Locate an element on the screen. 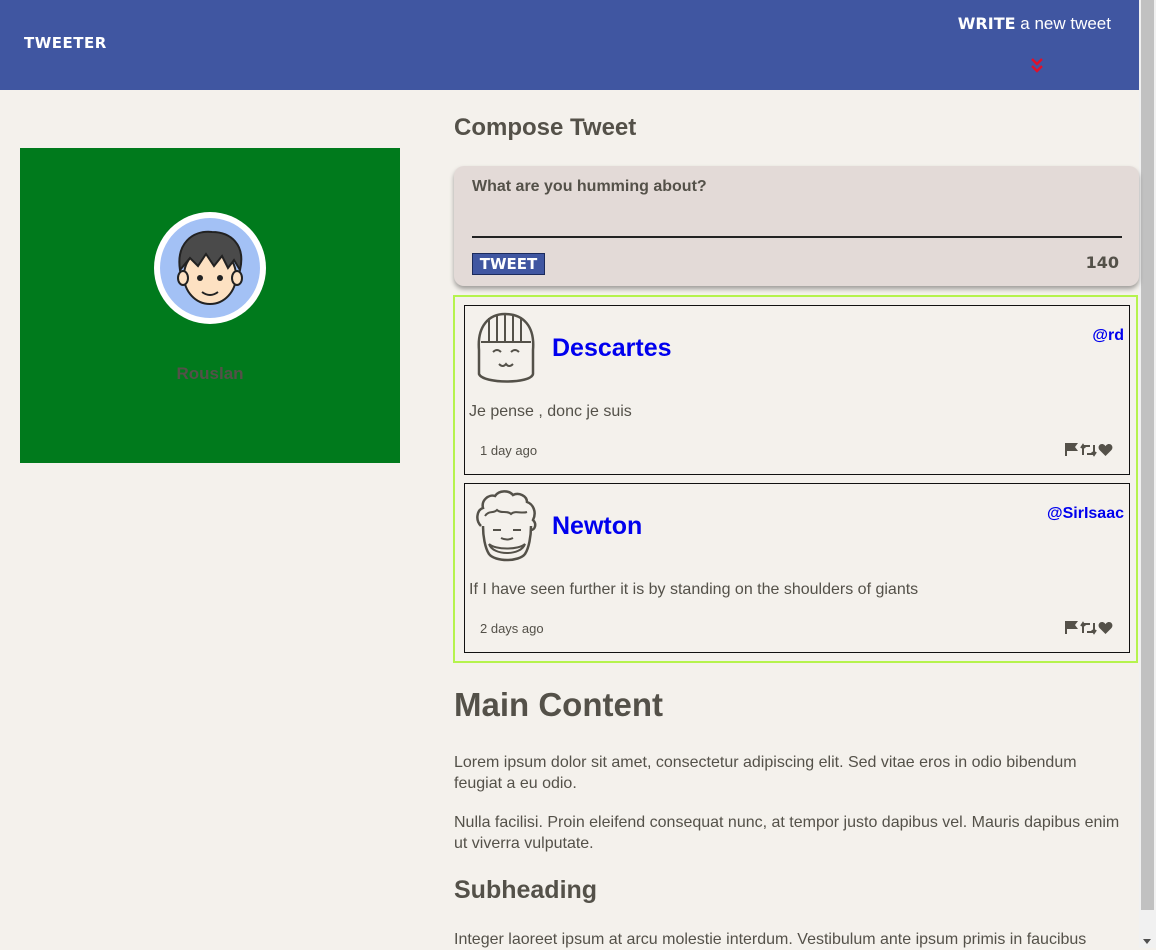  avatar is located at coordinates (210, 268).